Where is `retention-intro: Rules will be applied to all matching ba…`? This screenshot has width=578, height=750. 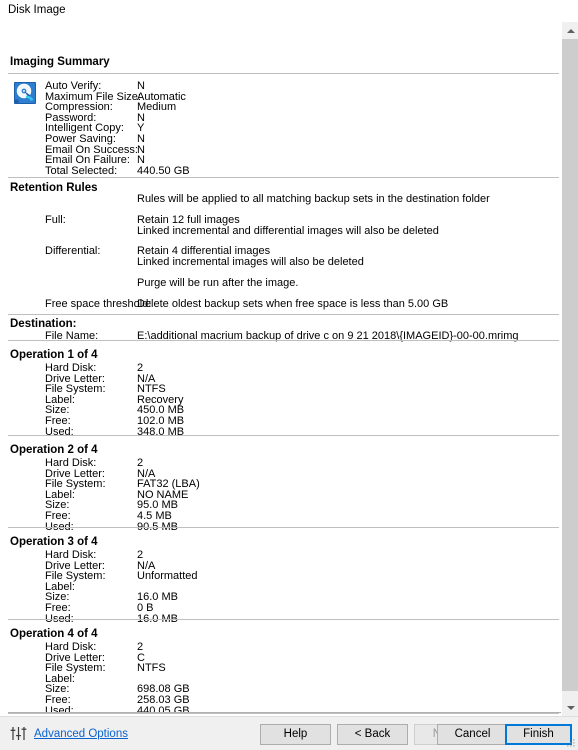 retention-intro: Rules will be applied to all matching ba… is located at coordinates (313, 199).